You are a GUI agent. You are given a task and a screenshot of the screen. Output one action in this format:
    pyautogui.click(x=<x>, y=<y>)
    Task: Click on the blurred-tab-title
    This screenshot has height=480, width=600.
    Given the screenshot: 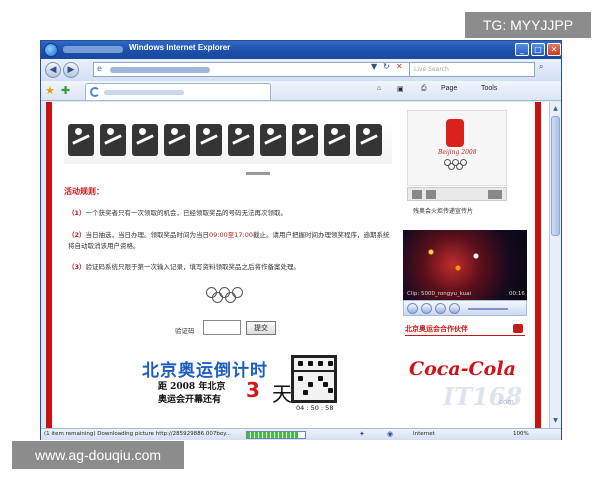 What is the action you would take?
    pyautogui.click(x=144, y=92)
    